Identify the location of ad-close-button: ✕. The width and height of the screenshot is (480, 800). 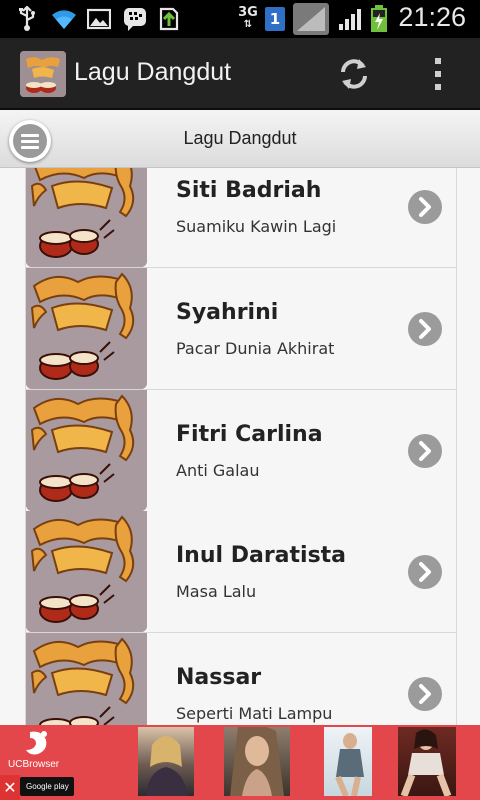
(10, 787).